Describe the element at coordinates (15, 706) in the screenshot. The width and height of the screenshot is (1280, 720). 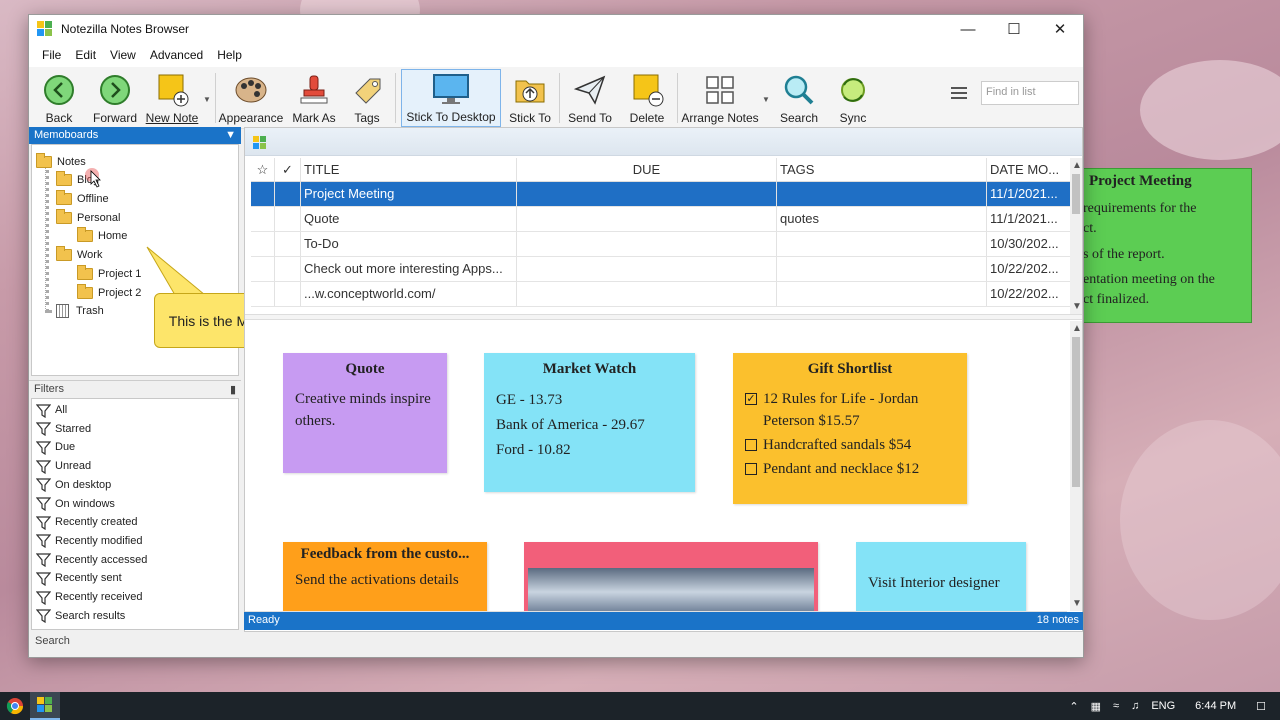
I see `chrome-taskbar-icon` at that location.